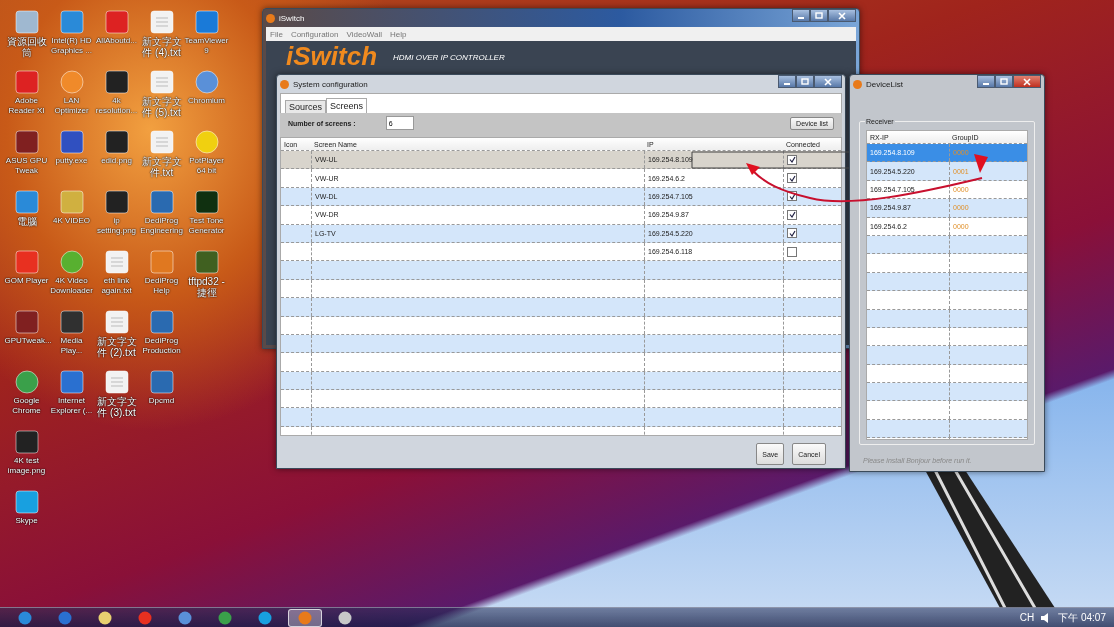 The image size is (1114, 627). I want to click on desktop-icon-label: 4K Video Downloader, so click(71, 286).